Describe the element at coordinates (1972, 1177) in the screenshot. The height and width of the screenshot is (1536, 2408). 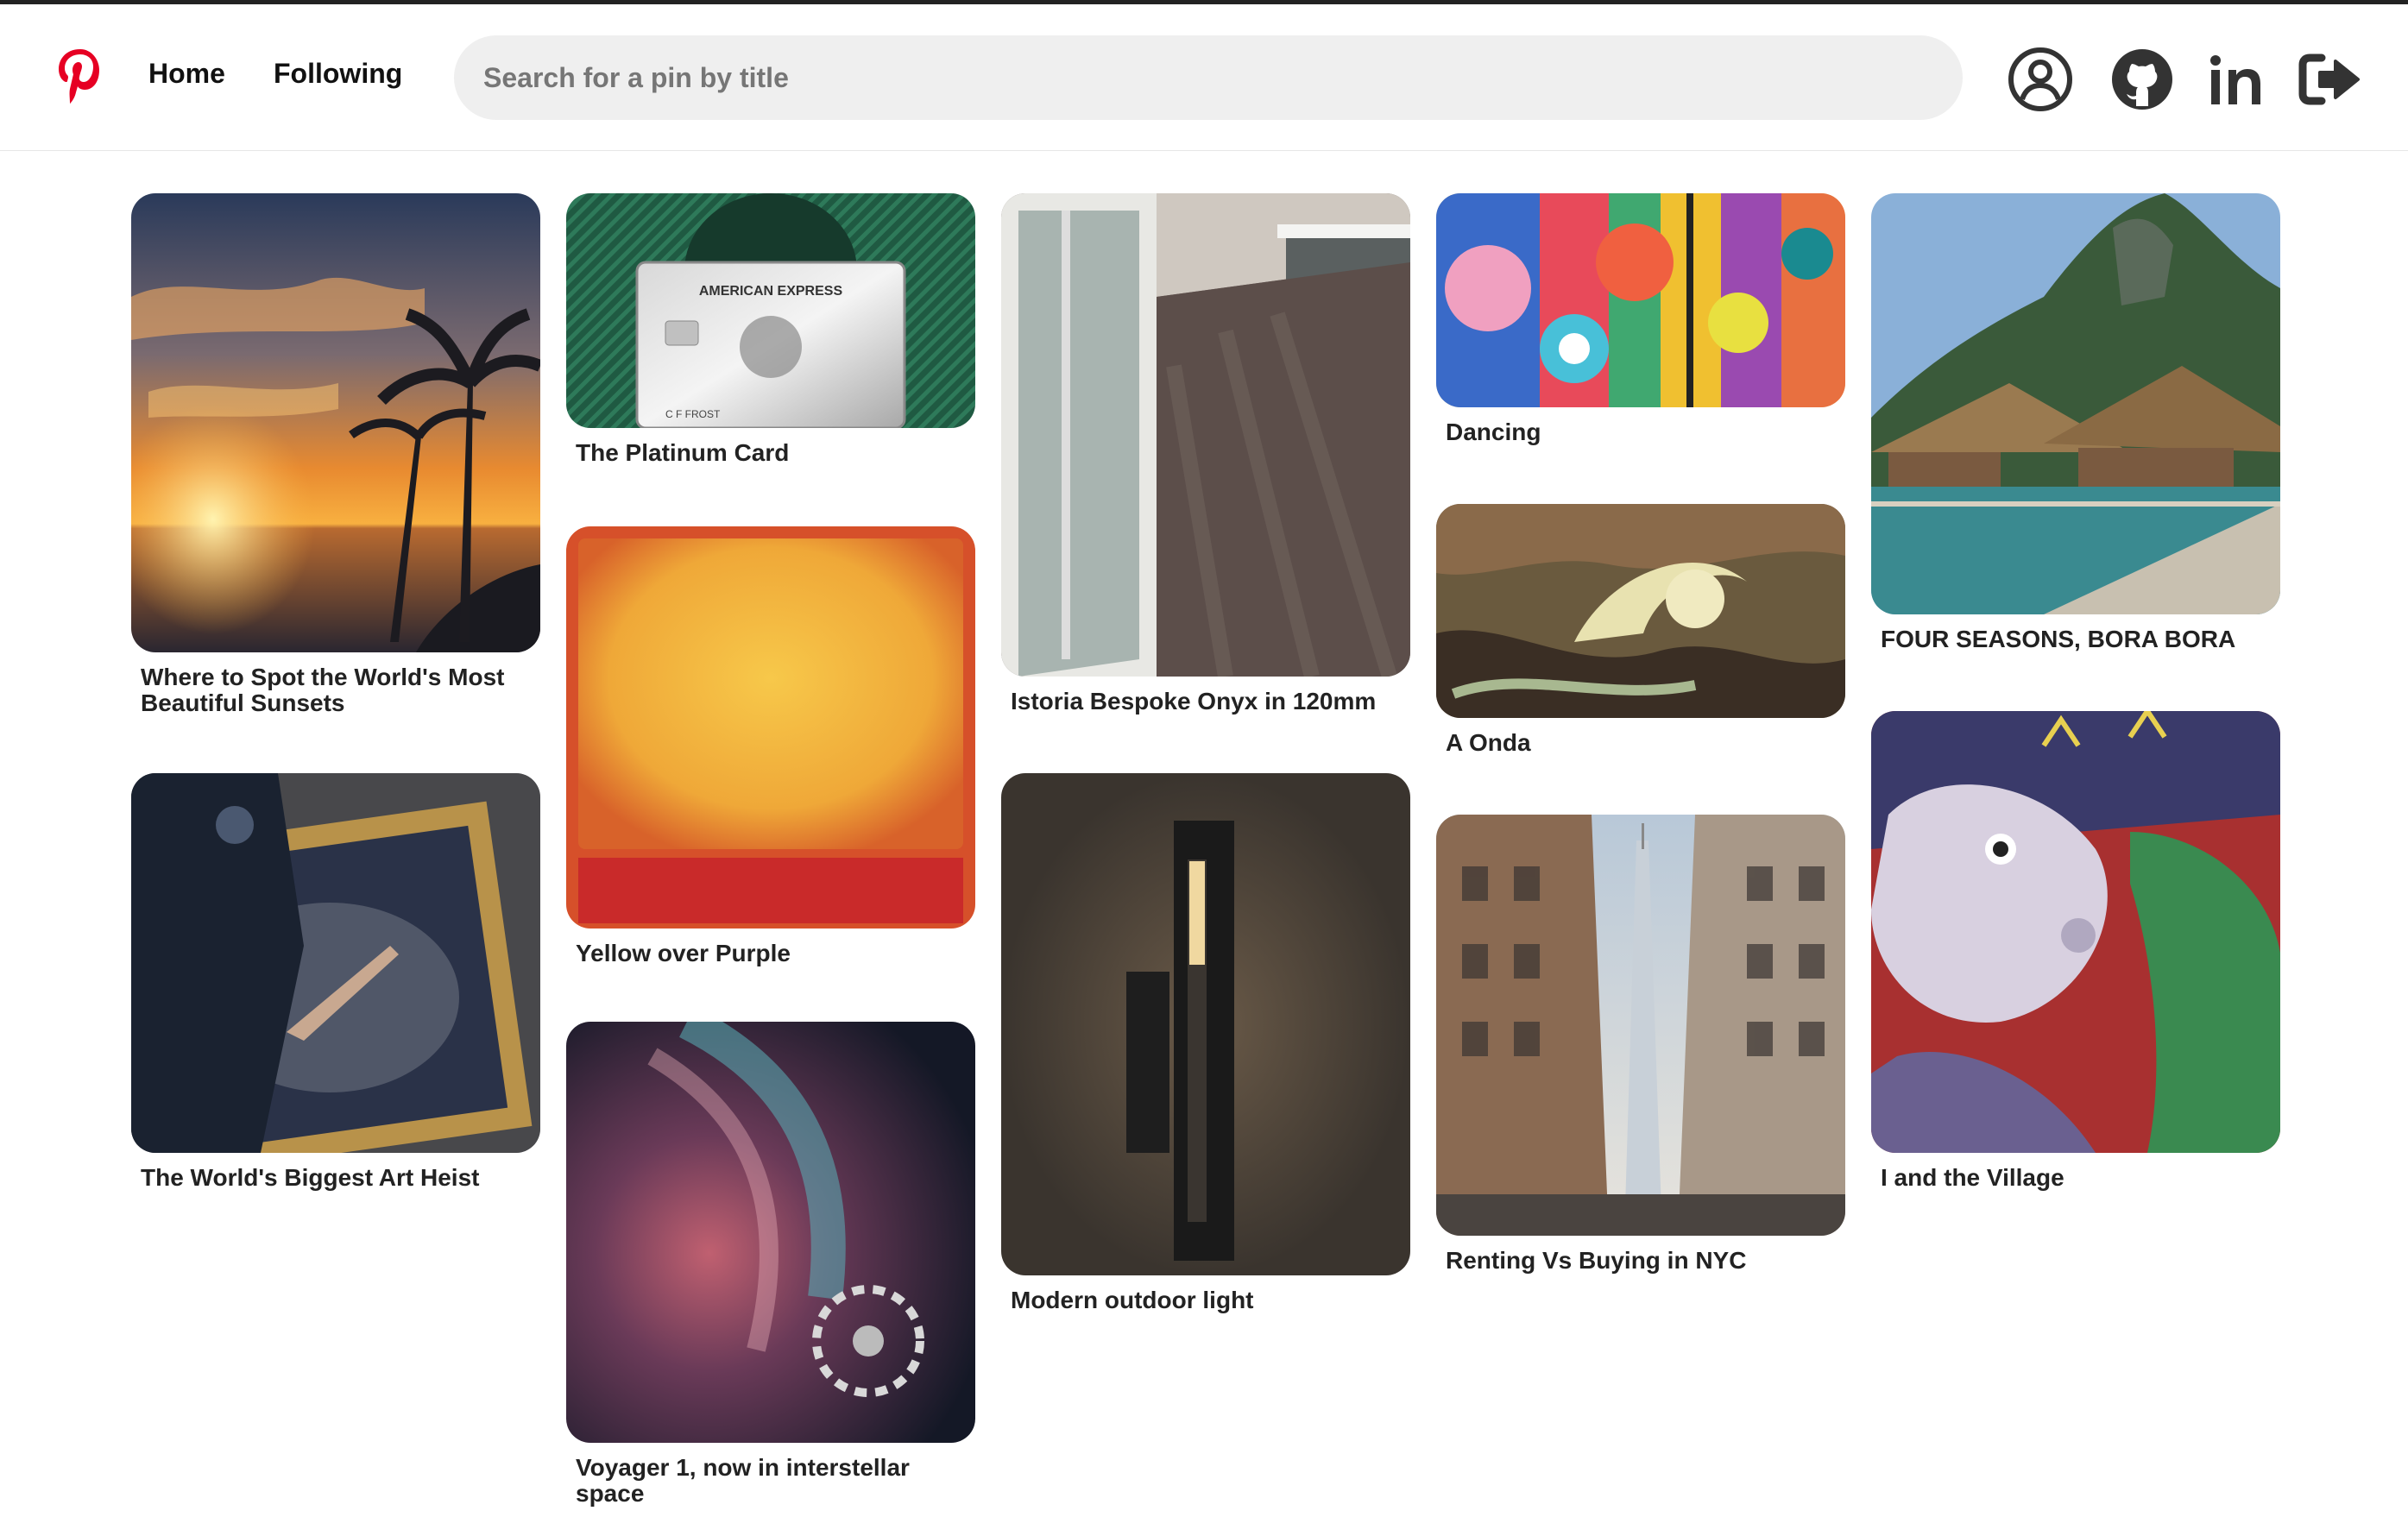
I see `pin-title: I and the Village` at that location.